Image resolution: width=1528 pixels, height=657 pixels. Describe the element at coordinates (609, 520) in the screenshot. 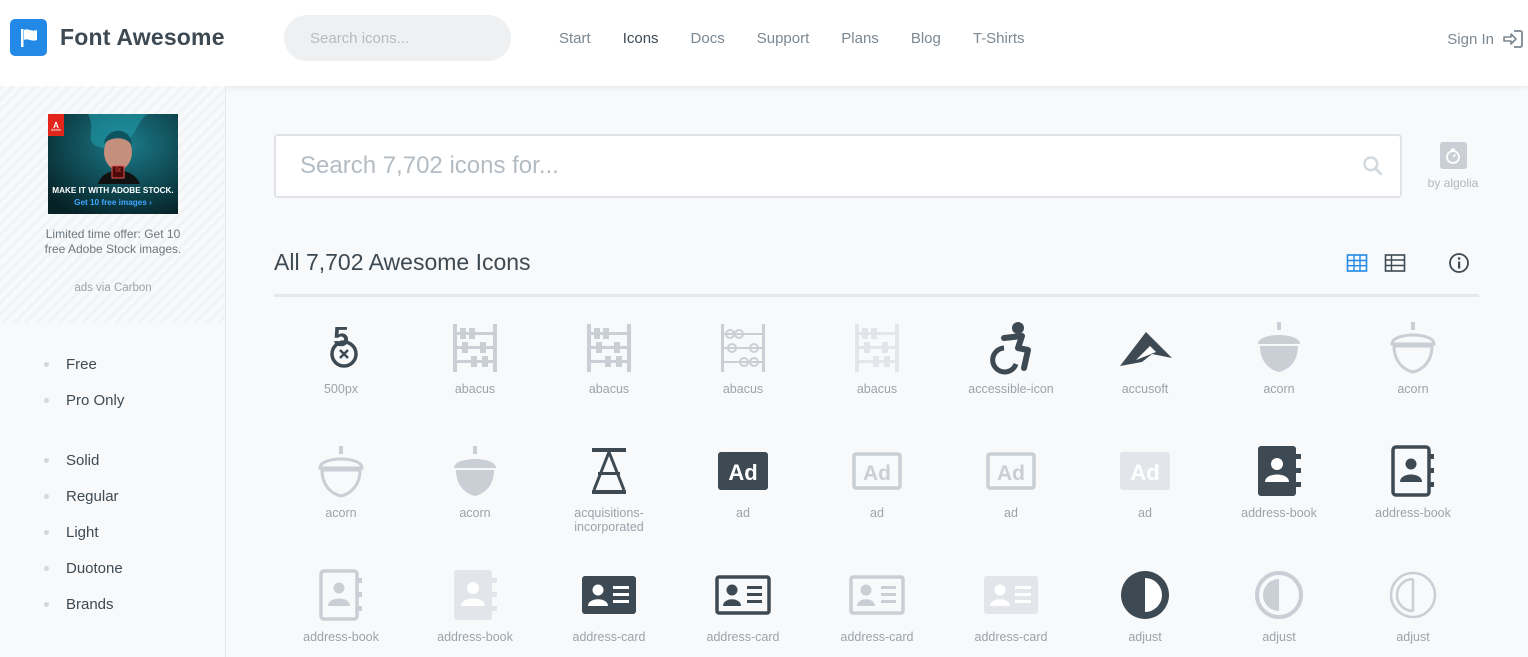

I see `icon-label: acquisitions-incorporated` at that location.